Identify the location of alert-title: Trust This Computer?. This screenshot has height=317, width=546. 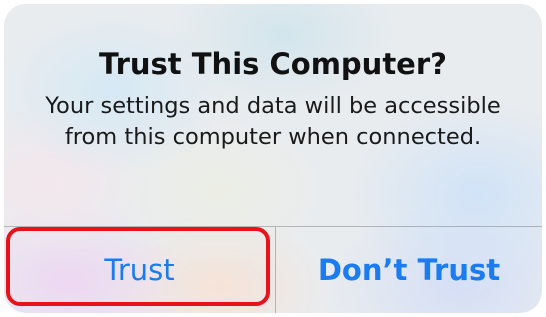
(273, 64).